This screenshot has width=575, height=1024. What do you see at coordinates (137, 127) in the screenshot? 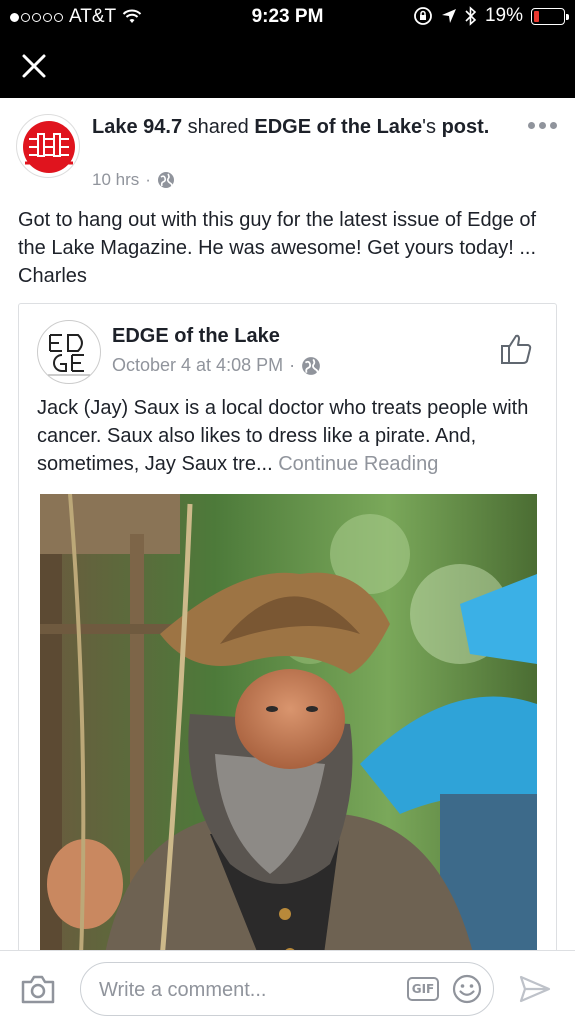
I see `page-name-link: Lake 94.7` at bounding box center [137, 127].